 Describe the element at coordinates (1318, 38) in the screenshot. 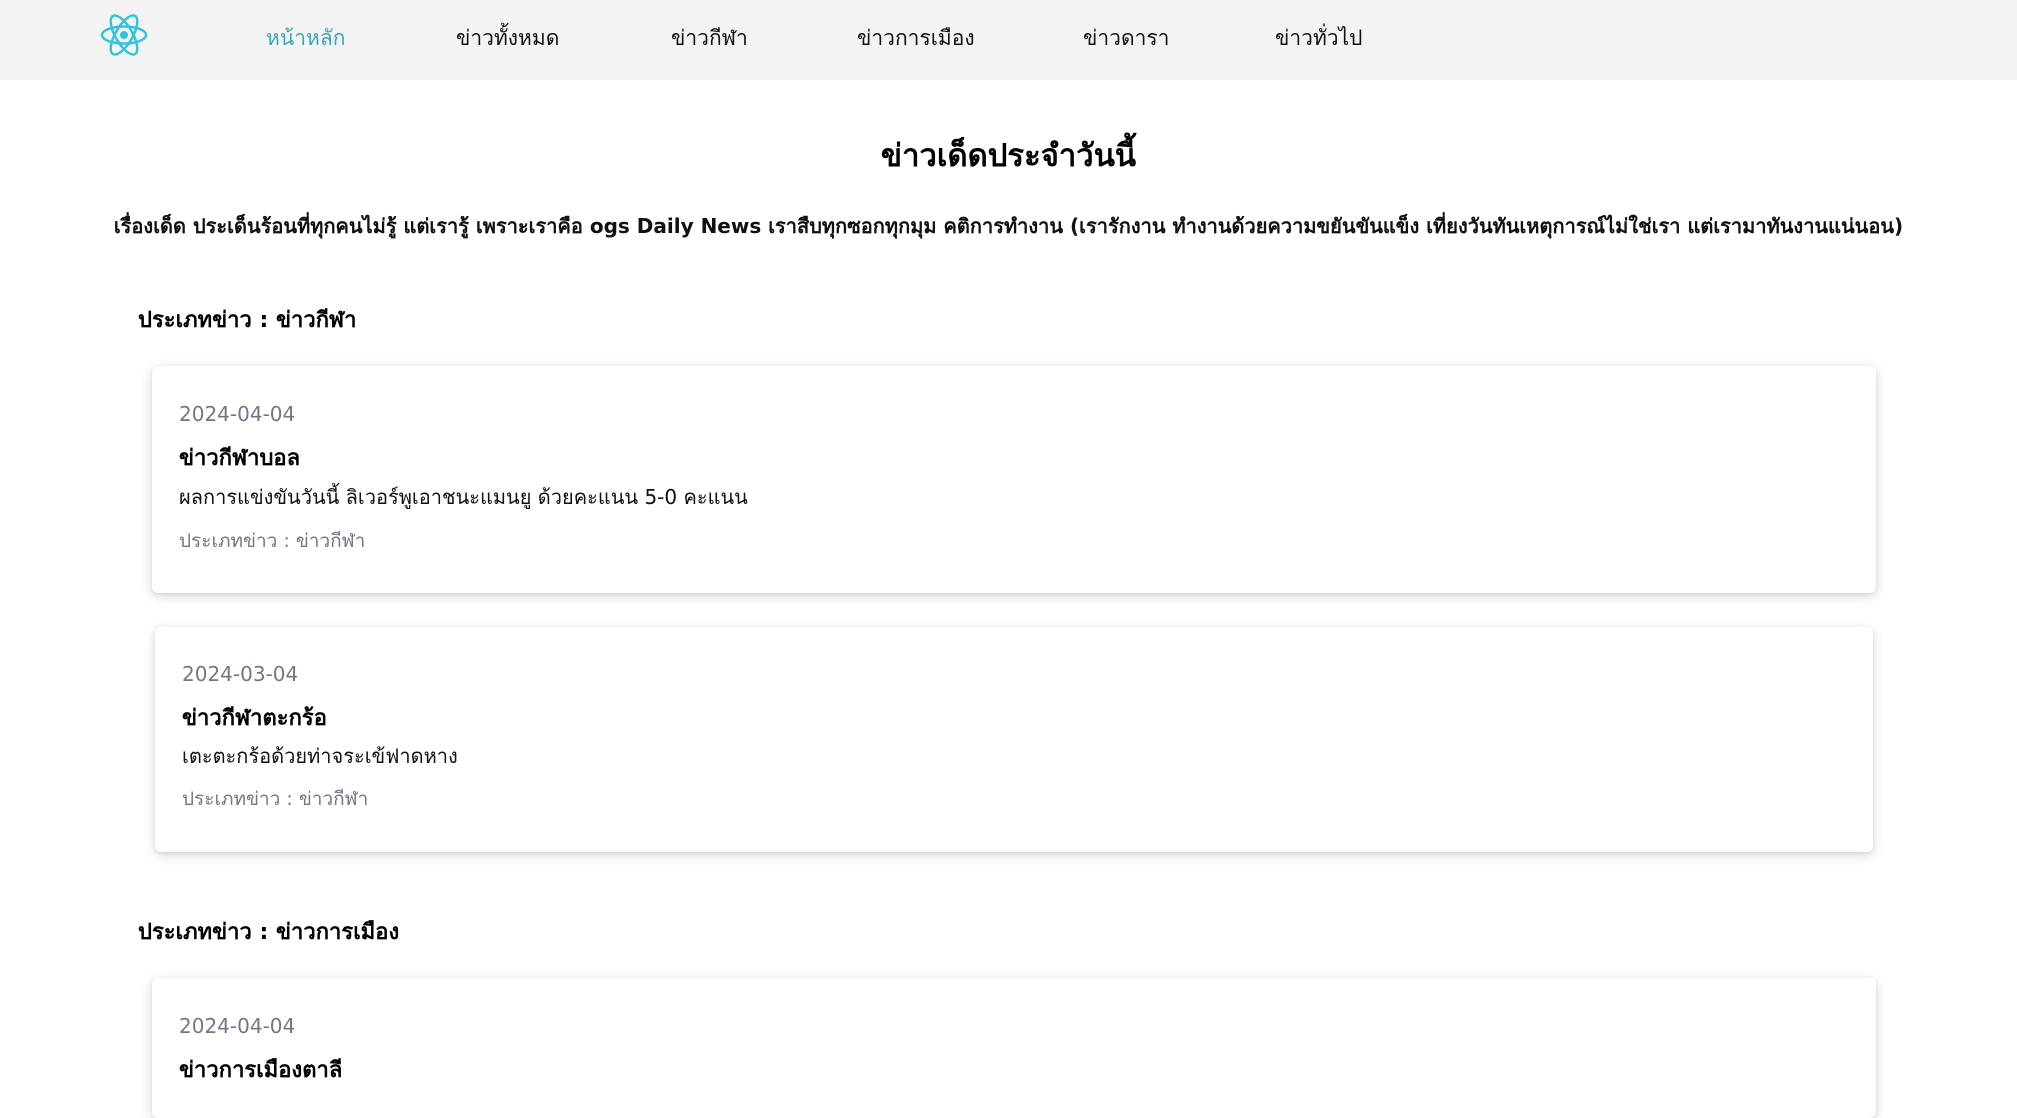

I see `nav-general-news: ข่าวทั่วไป` at that location.